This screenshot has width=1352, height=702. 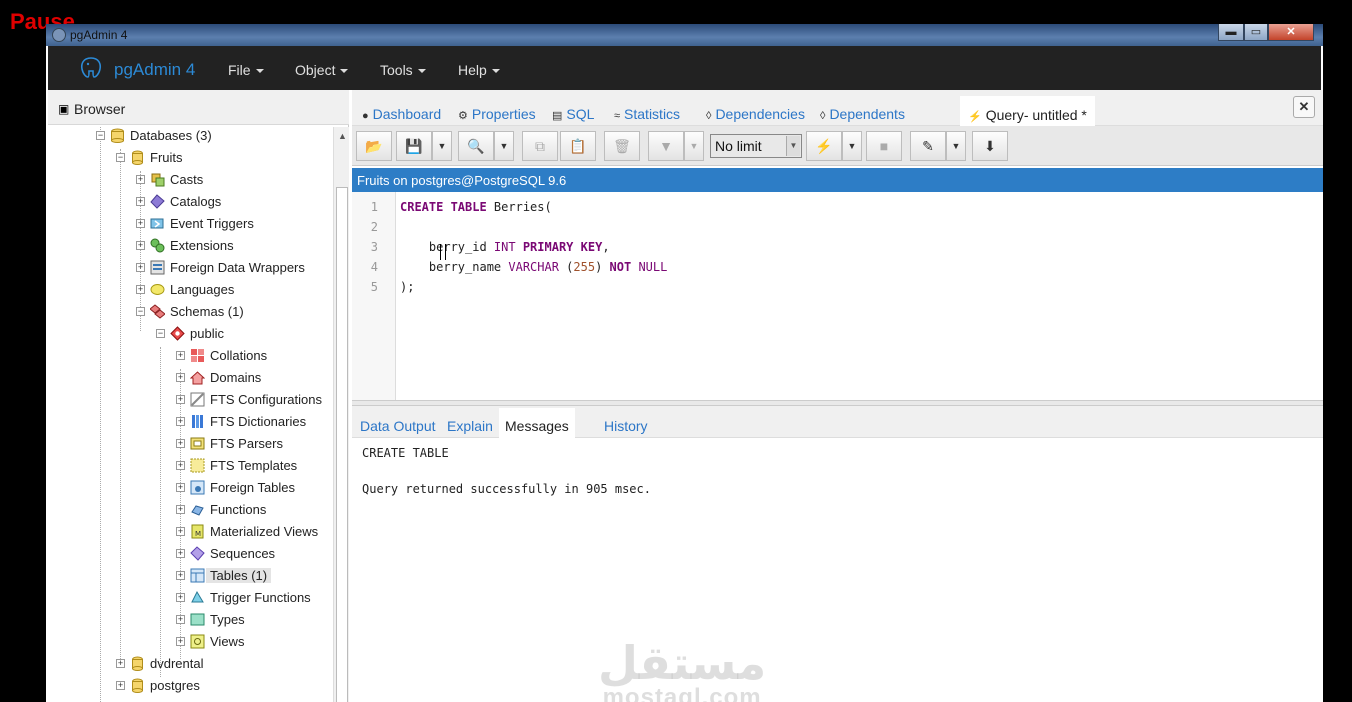 I want to click on browser-title: Browser, so click(x=100, y=109).